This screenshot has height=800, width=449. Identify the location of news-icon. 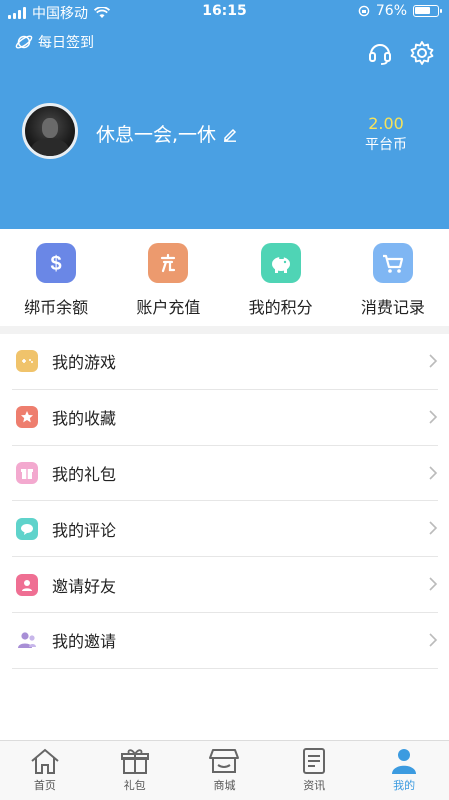
(314, 761).